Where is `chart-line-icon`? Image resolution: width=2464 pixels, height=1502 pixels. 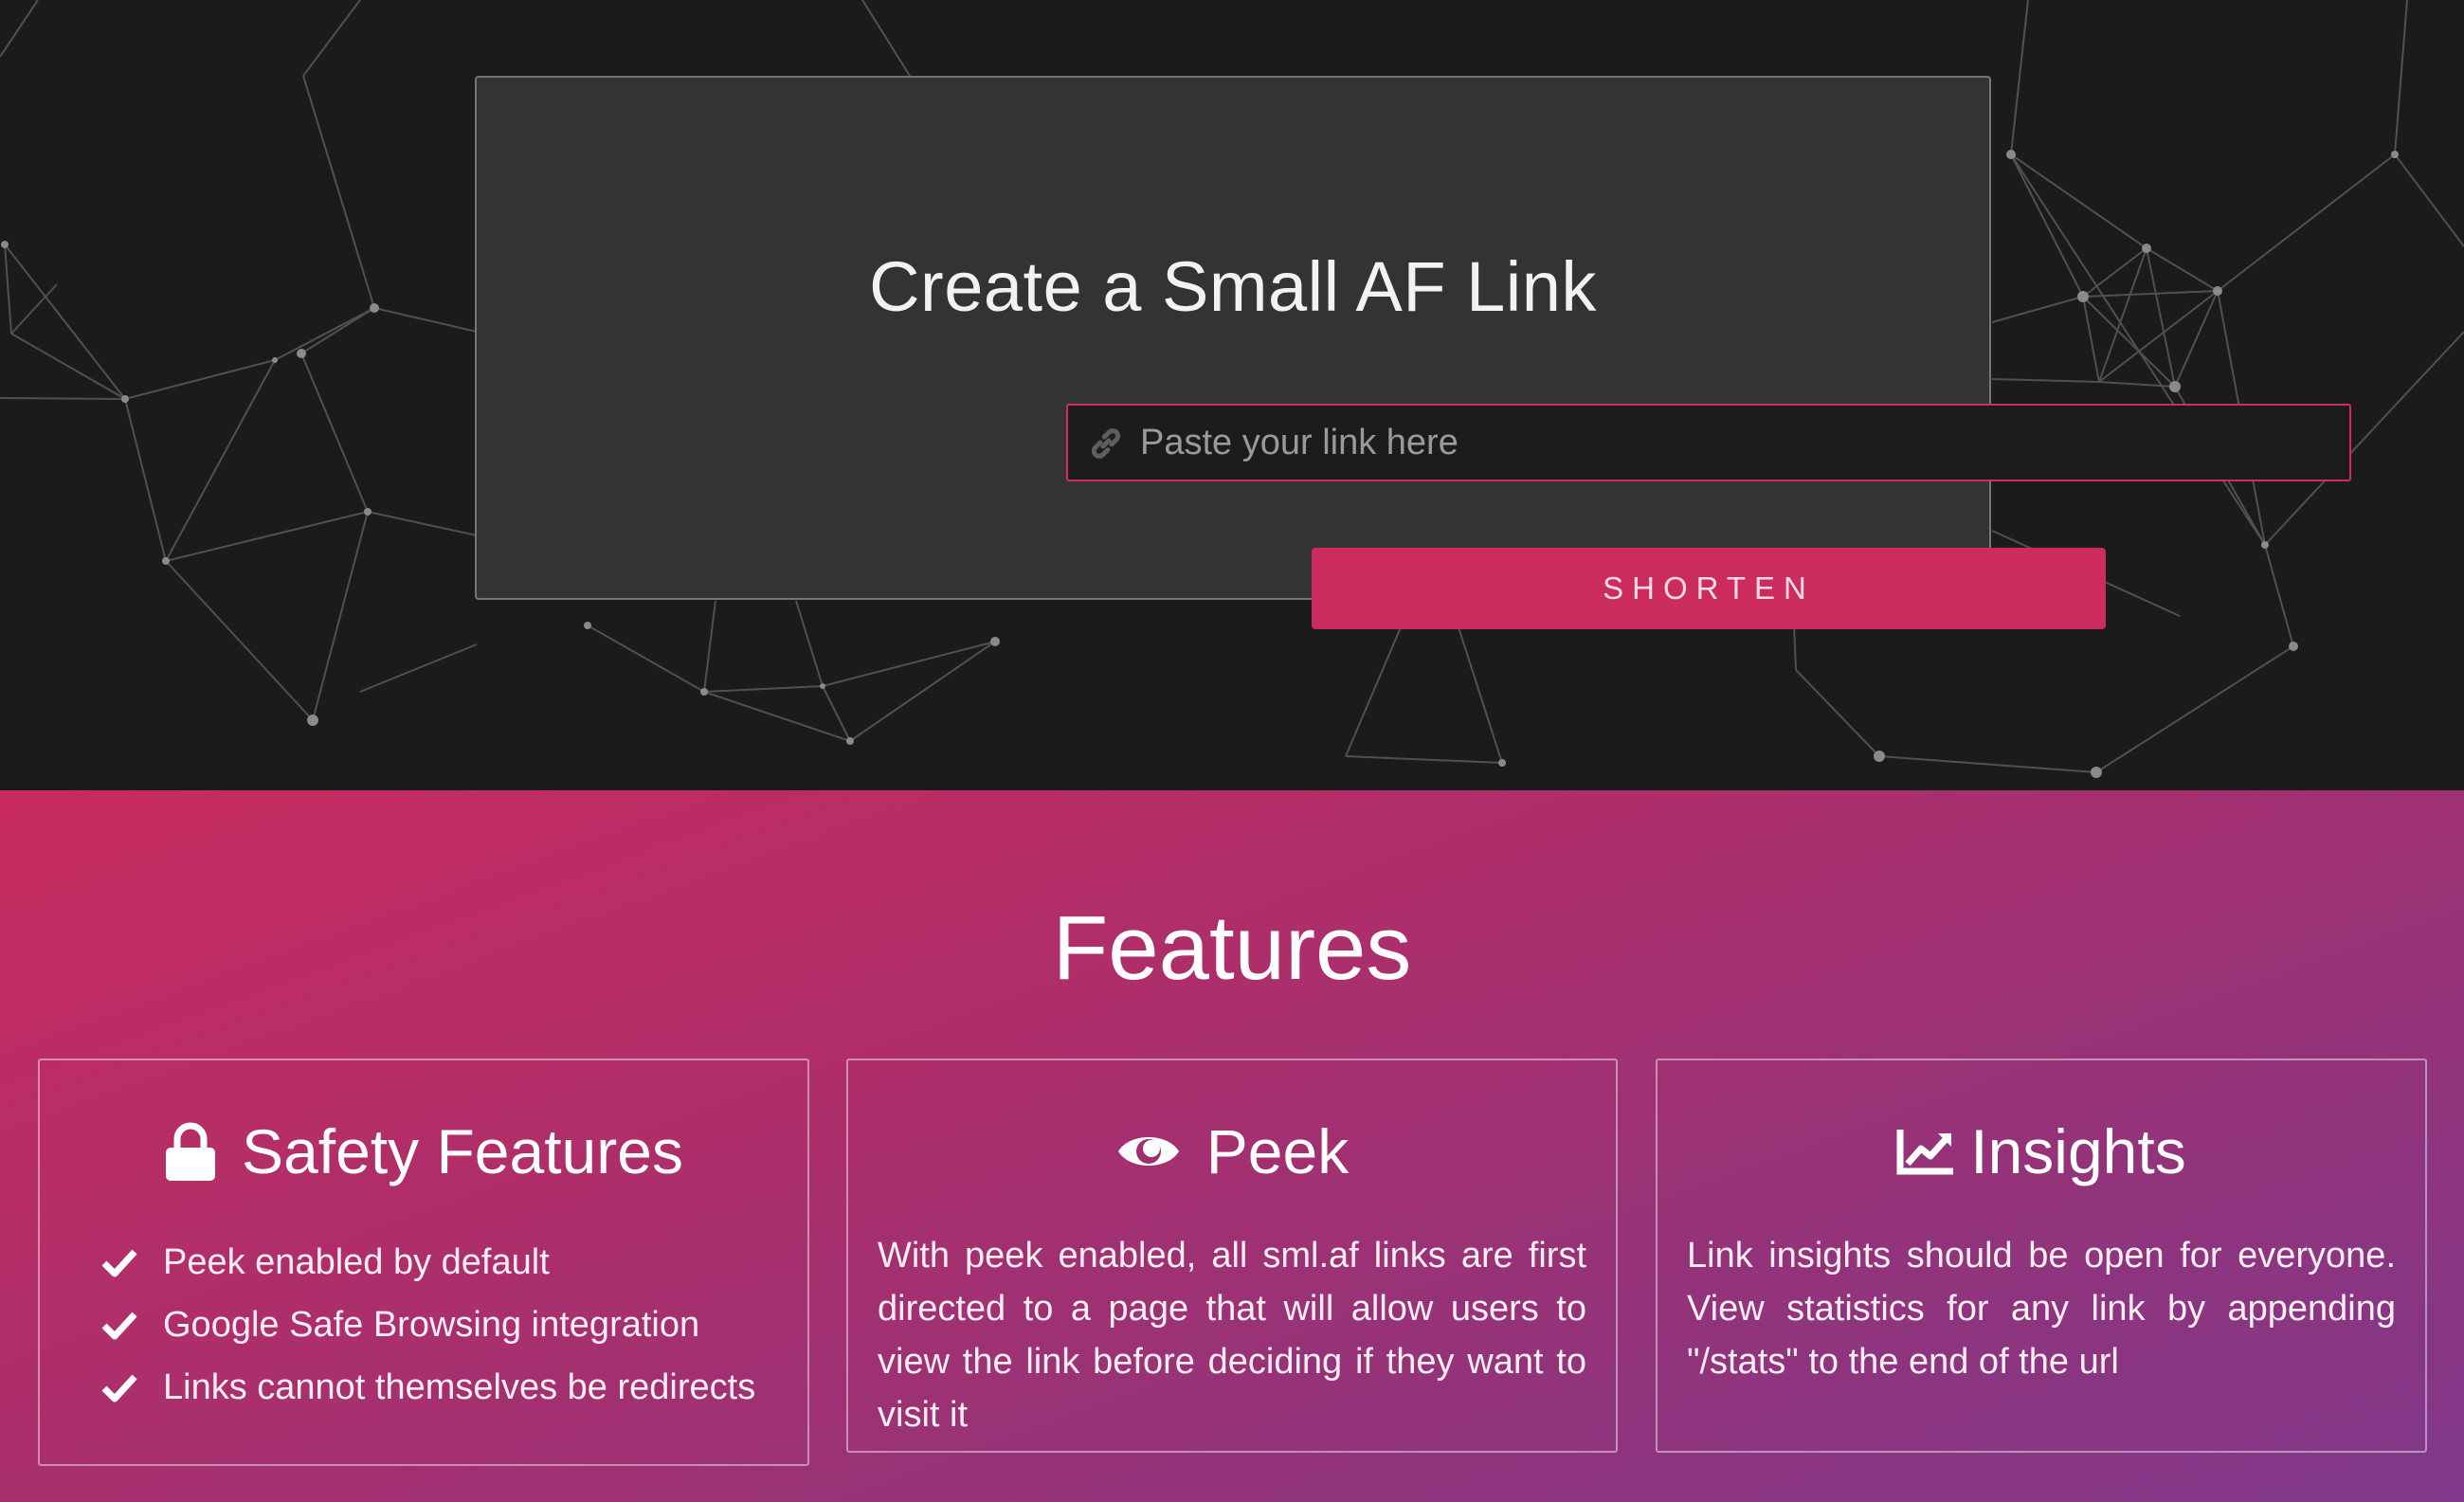 chart-line-icon is located at coordinates (1925, 1152).